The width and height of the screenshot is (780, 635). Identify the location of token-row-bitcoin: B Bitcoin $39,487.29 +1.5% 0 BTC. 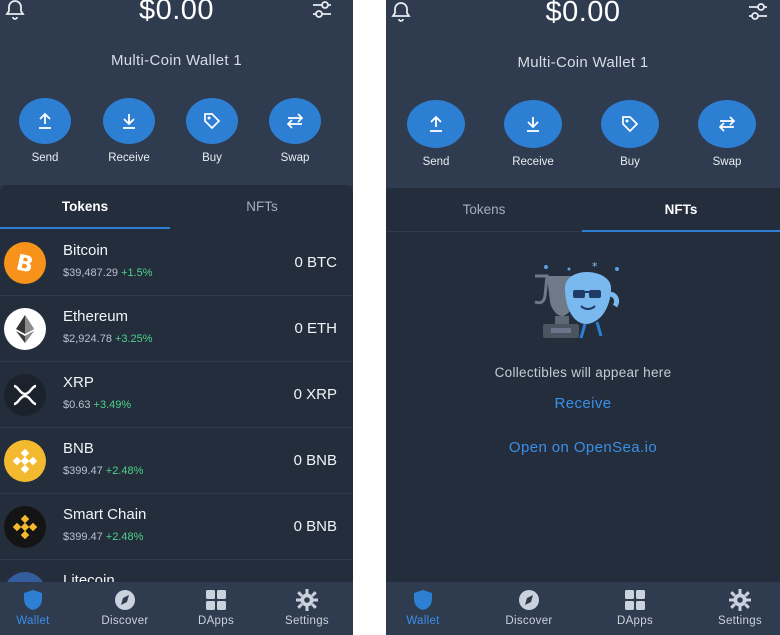
(176, 263).